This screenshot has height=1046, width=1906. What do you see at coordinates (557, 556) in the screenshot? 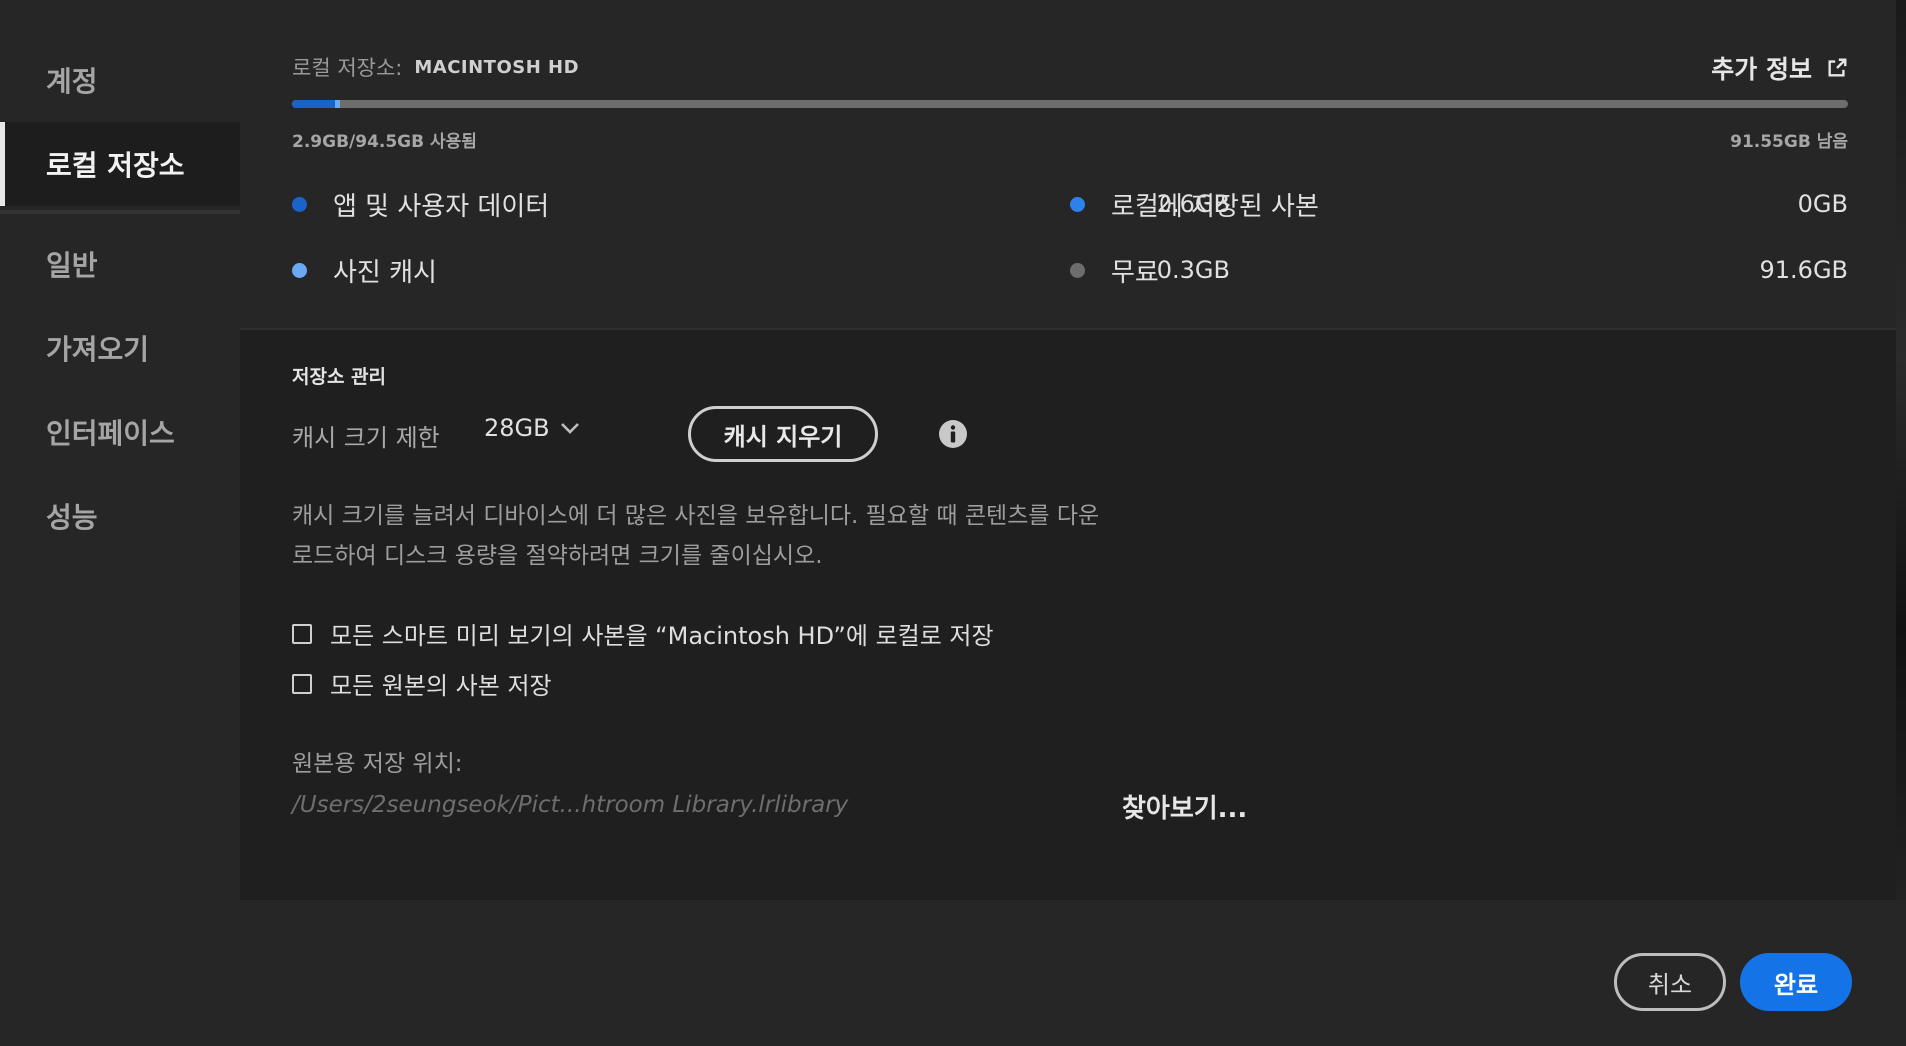
I see `cache-description-line: 로드하여 디스크 용량을 절약하려면 크기를 줄이십시오.` at bounding box center [557, 556].